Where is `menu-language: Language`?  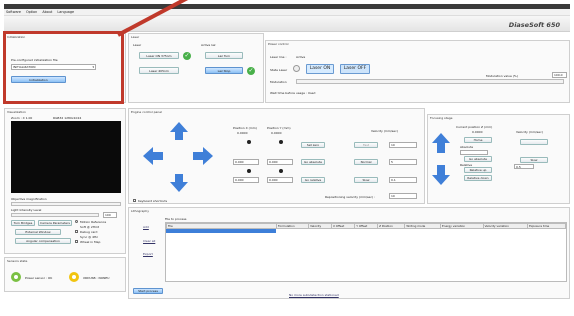
menu-language: Language is located at coordinates (65, 12).